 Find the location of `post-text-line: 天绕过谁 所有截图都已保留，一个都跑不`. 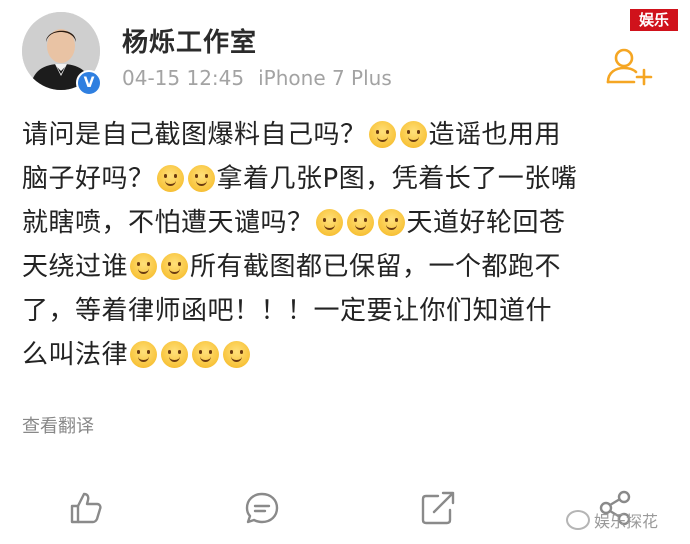

post-text-line: 天绕过谁 所有截图都已保留，一个都跑不 is located at coordinates (347, 267).